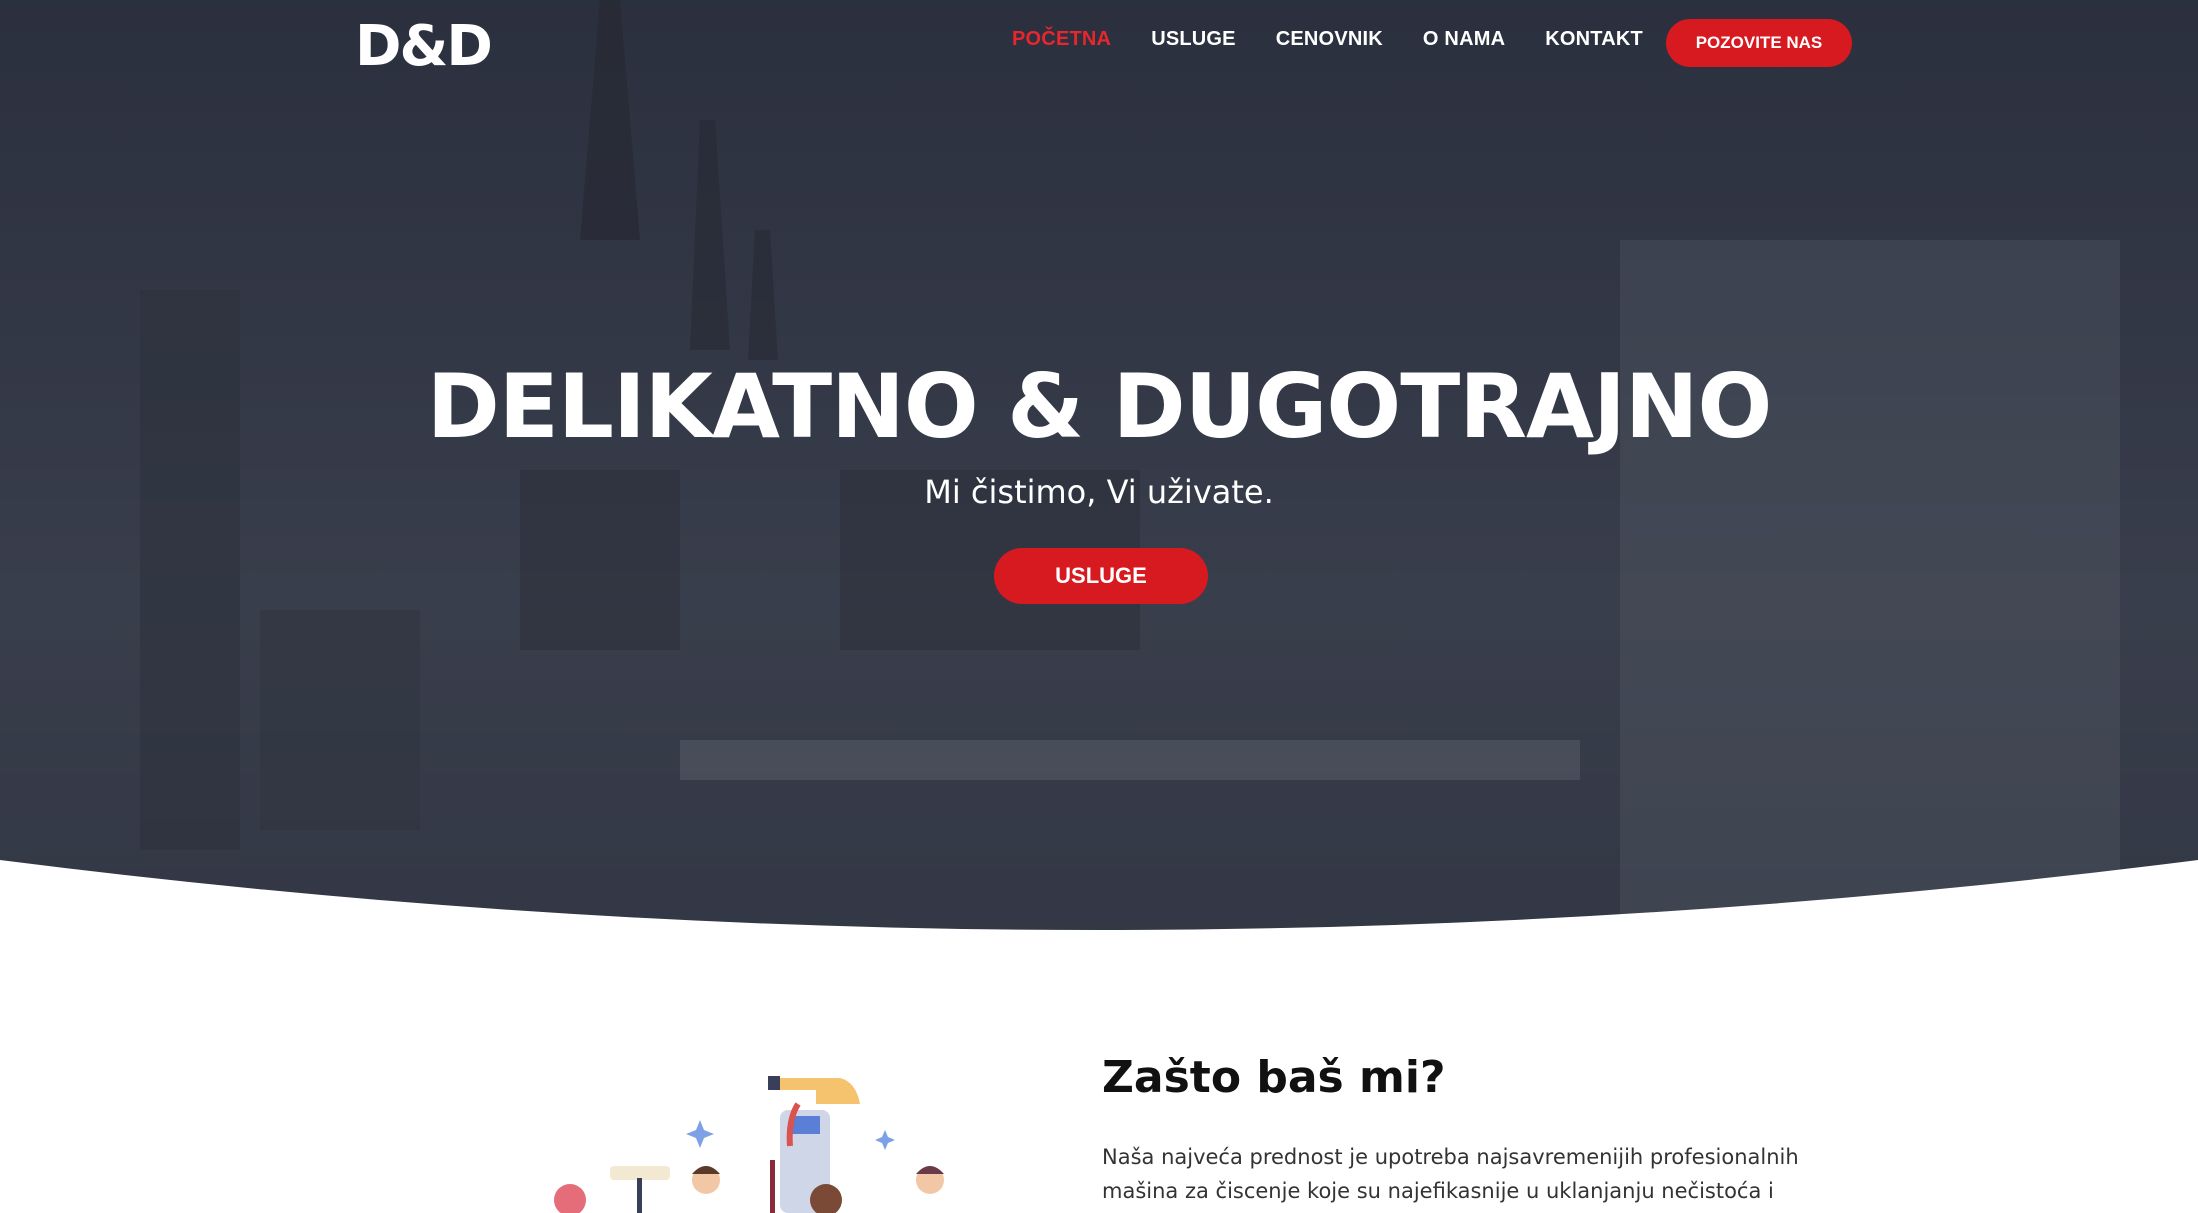  What do you see at coordinates (1759, 43) in the screenshot?
I see `call-us-button: POZOVITE NAS` at bounding box center [1759, 43].